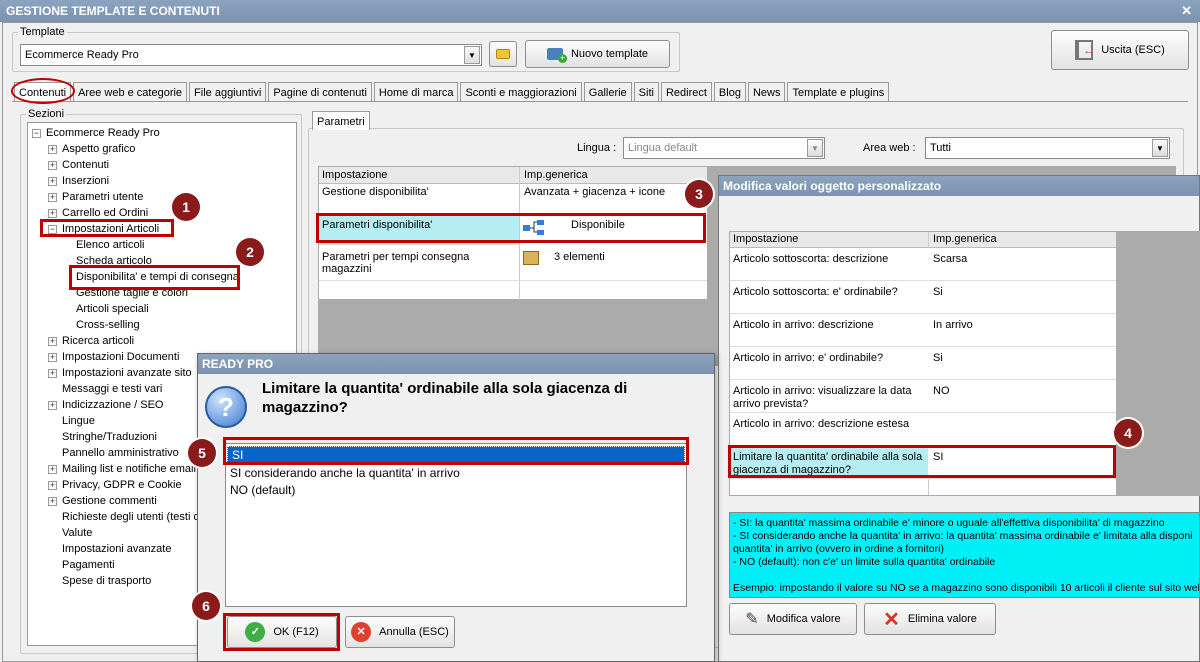  Describe the element at coordinates (1120, 50) in the screenshot. I see `exit-button: ← Uscita (ESC)` at that location.